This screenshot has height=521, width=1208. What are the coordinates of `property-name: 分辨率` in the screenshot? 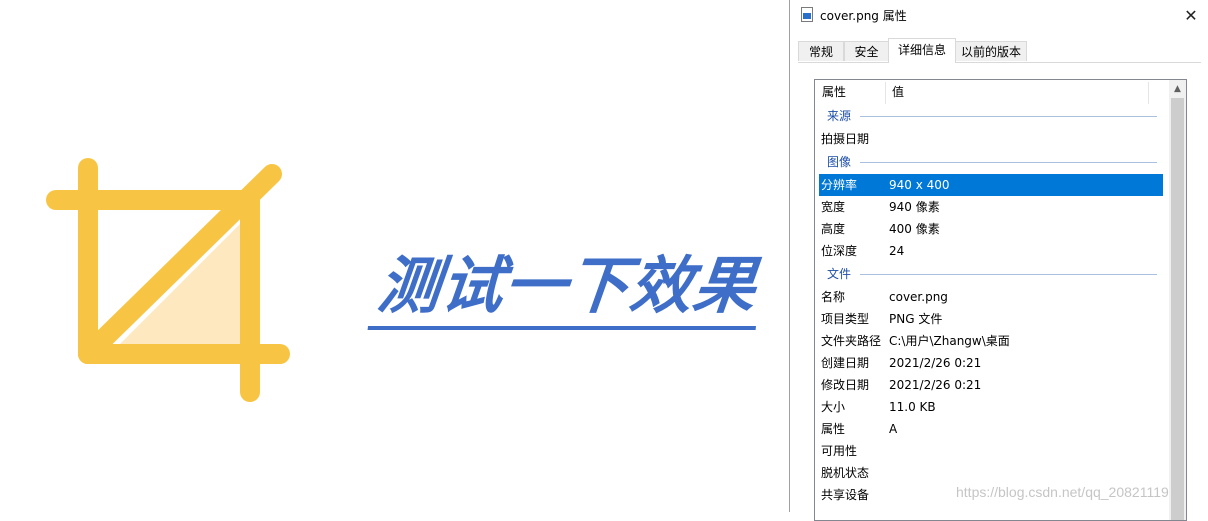 It's located at (839, 185).